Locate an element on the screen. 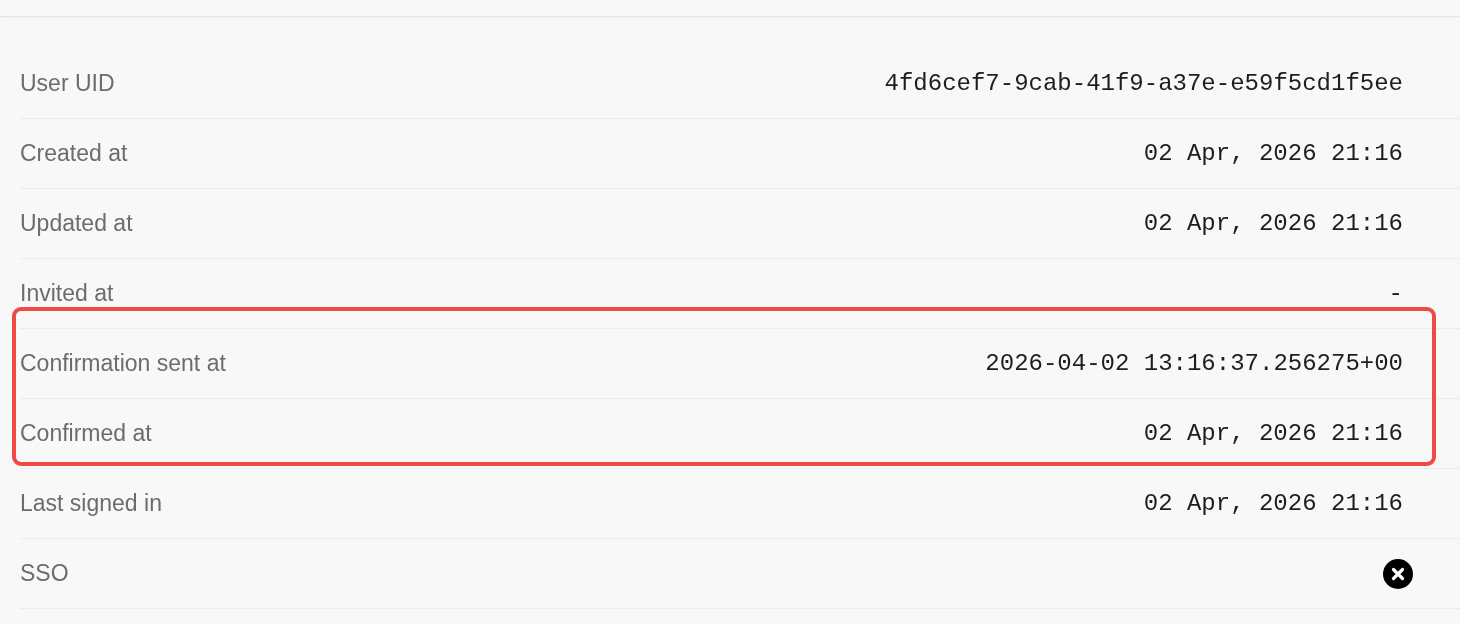  field-label: User UID is located at coordinates (67, 84).